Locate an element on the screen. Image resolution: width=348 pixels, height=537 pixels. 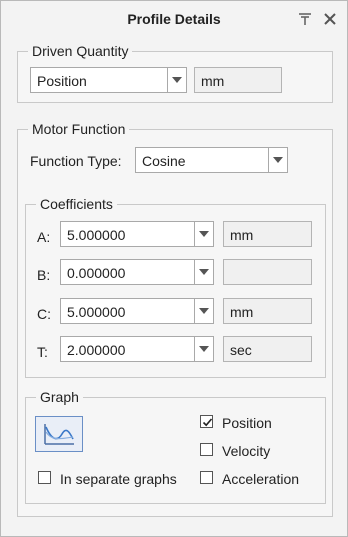
coefficient-c-input: 5.000000 is located at coordinates (137, 311).